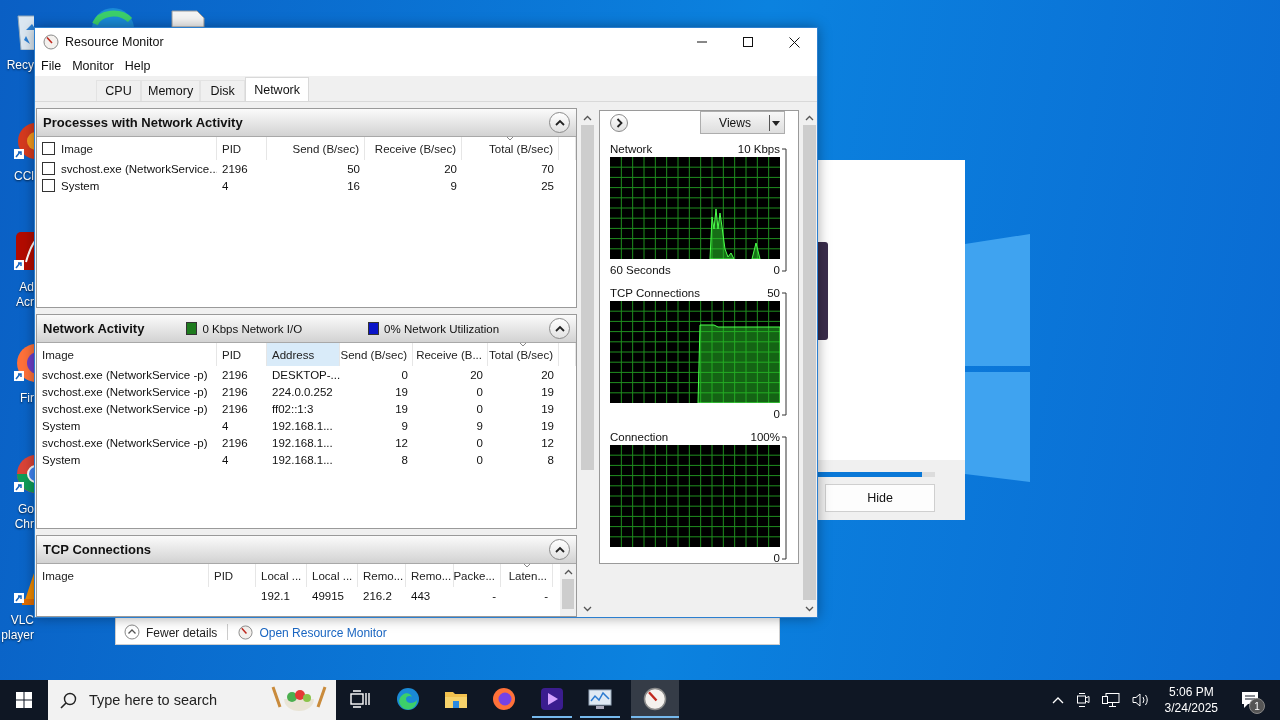 This screenshot has width=1280, height=720. I want to click on window-title: Resource Monitor, so click(115, 42).